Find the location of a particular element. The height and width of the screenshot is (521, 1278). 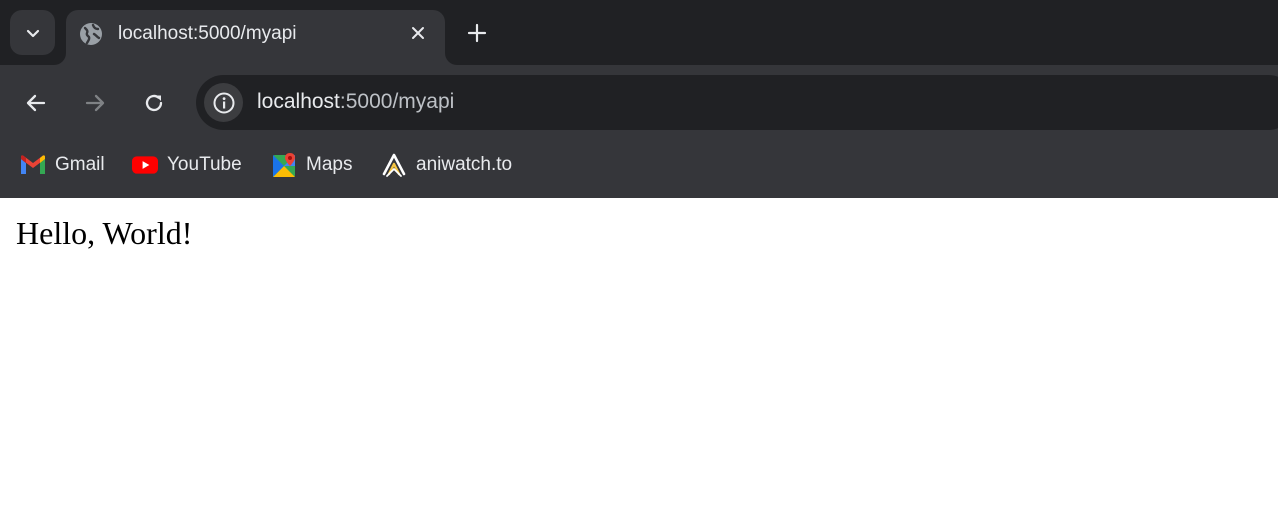

forward-button is located at coordinates (95, 103).